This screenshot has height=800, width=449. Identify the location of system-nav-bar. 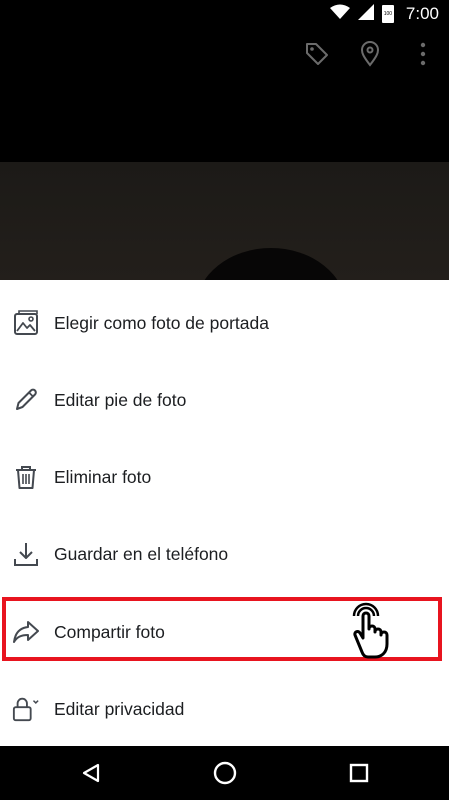
(224, 773).